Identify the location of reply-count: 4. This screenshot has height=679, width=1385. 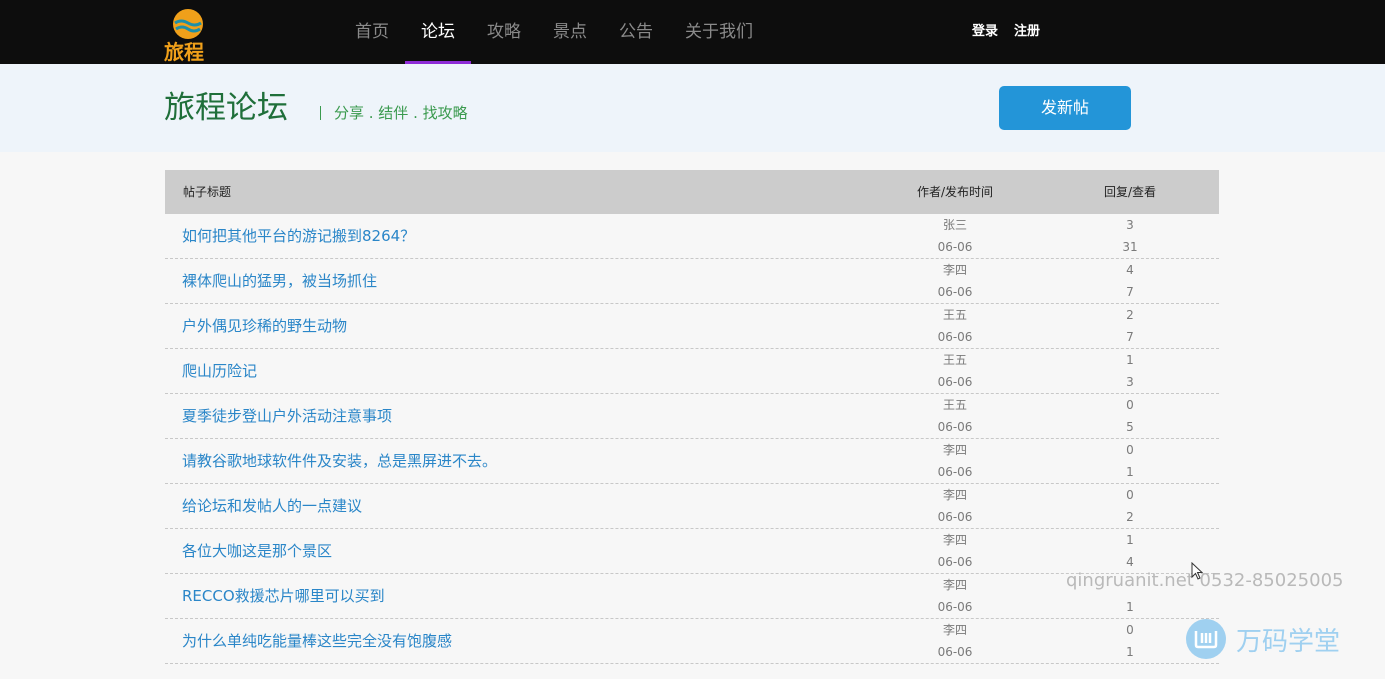
(1130, 270).